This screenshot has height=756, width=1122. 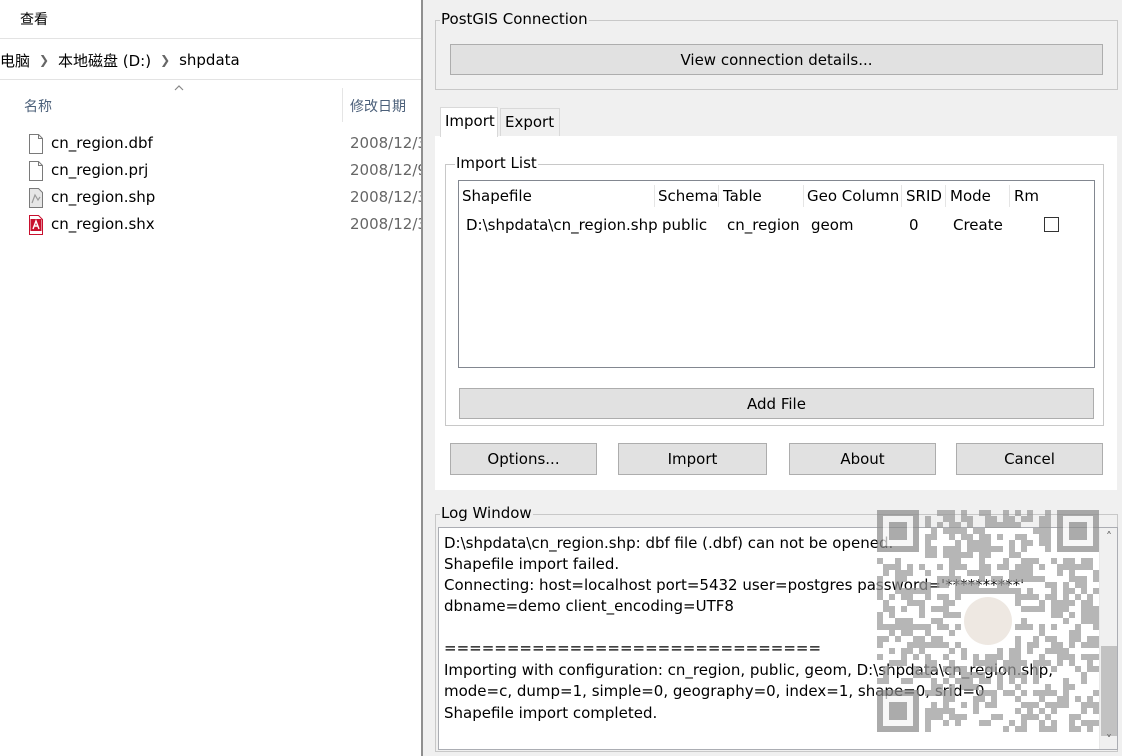 I want to click on tab-export: Export, so click(x=530, y=122).